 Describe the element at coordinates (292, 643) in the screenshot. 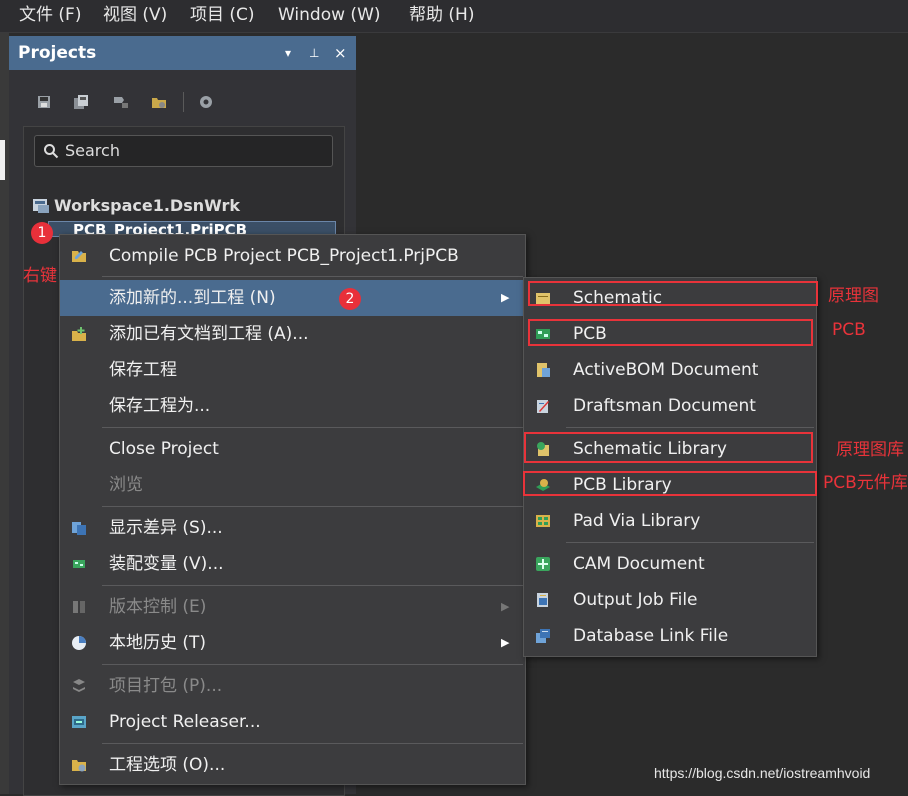

I see `menu-item-local-history: 本地历史 (T) ▶` at that location.